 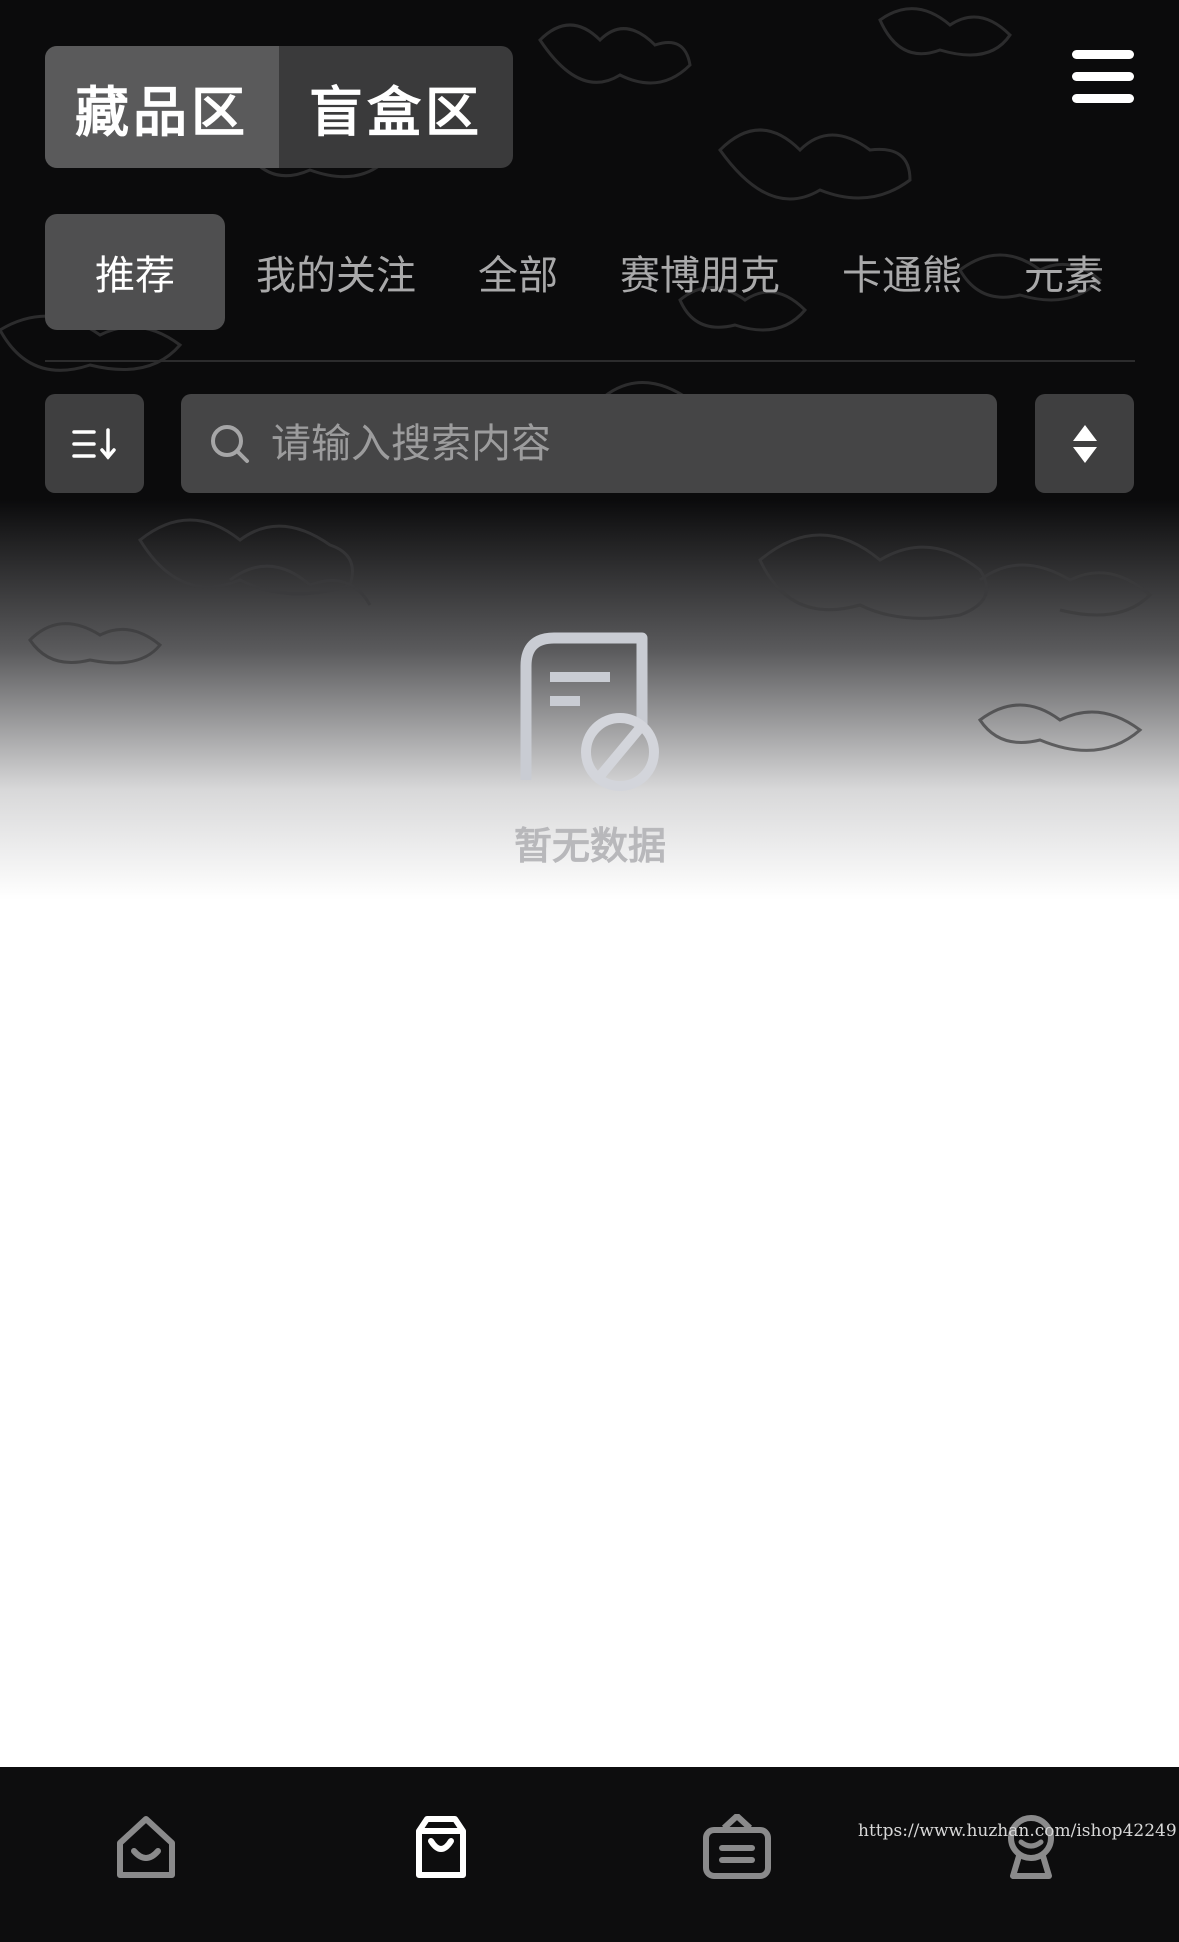 I want to click on collection-zone-tab: 藏品区, so click(x=162, y=107).